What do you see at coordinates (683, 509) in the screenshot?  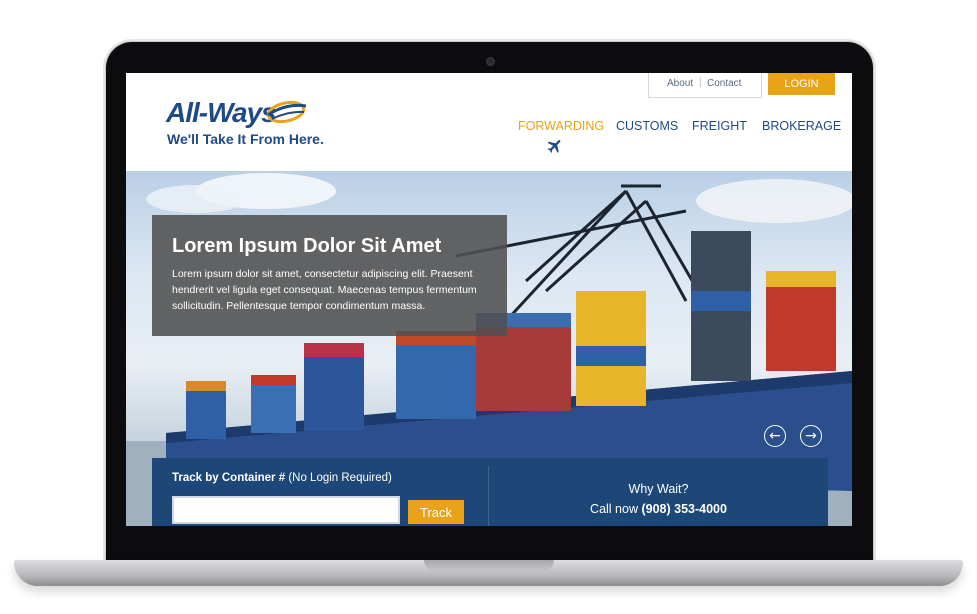 I see `callout-phone-number: (908) 353-4000` at bounding box center [683, 509].